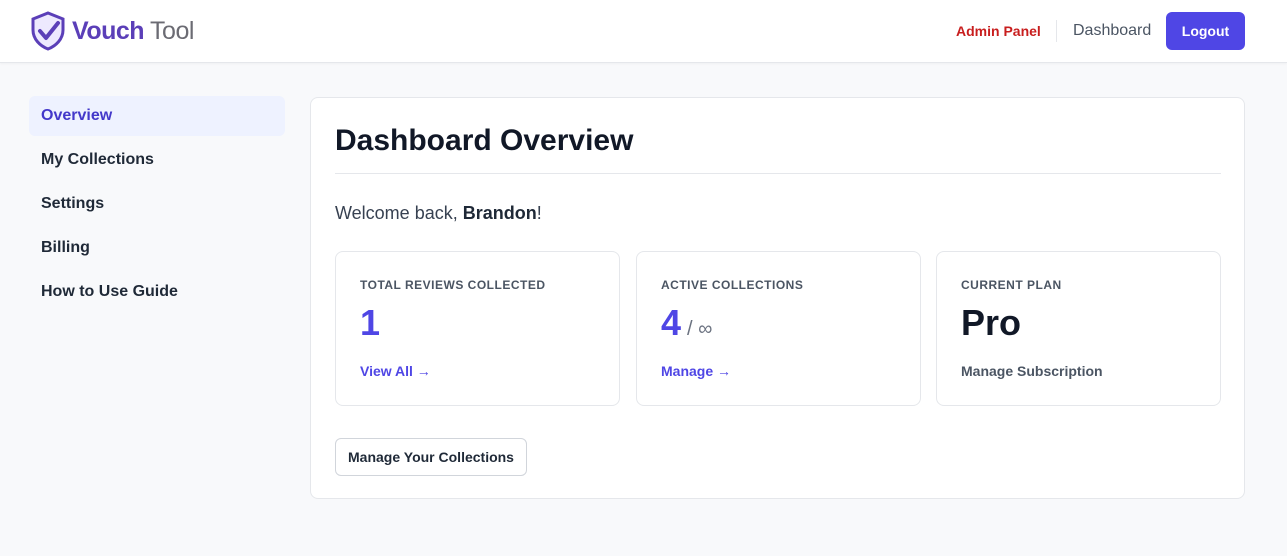  What do you see at coordinates (1205, 31) in the screenshot?
I see `logout-button: Logout` at bounding box center [1205, 31].